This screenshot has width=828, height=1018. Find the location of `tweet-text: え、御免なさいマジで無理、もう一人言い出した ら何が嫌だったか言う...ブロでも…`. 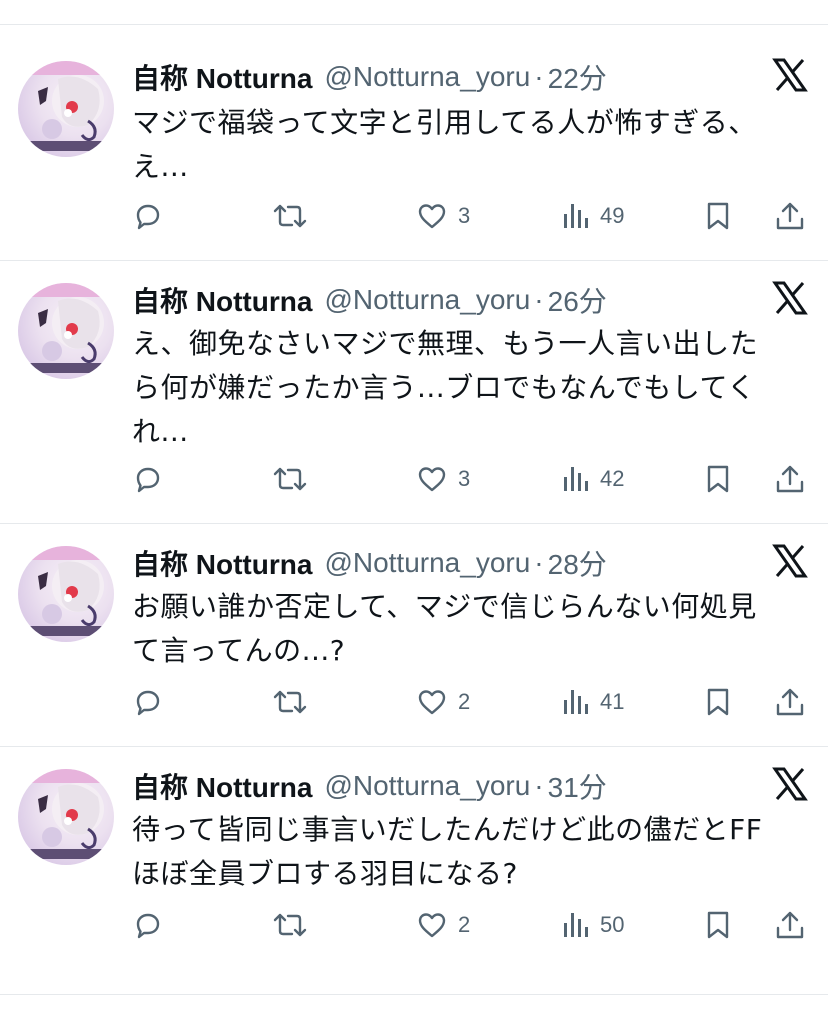

tweet-text: え、御免なさいマジで無理、もう一人言い出した ら何が嫌だったか言う...ブロでも… is located at coordinates (445, 387).